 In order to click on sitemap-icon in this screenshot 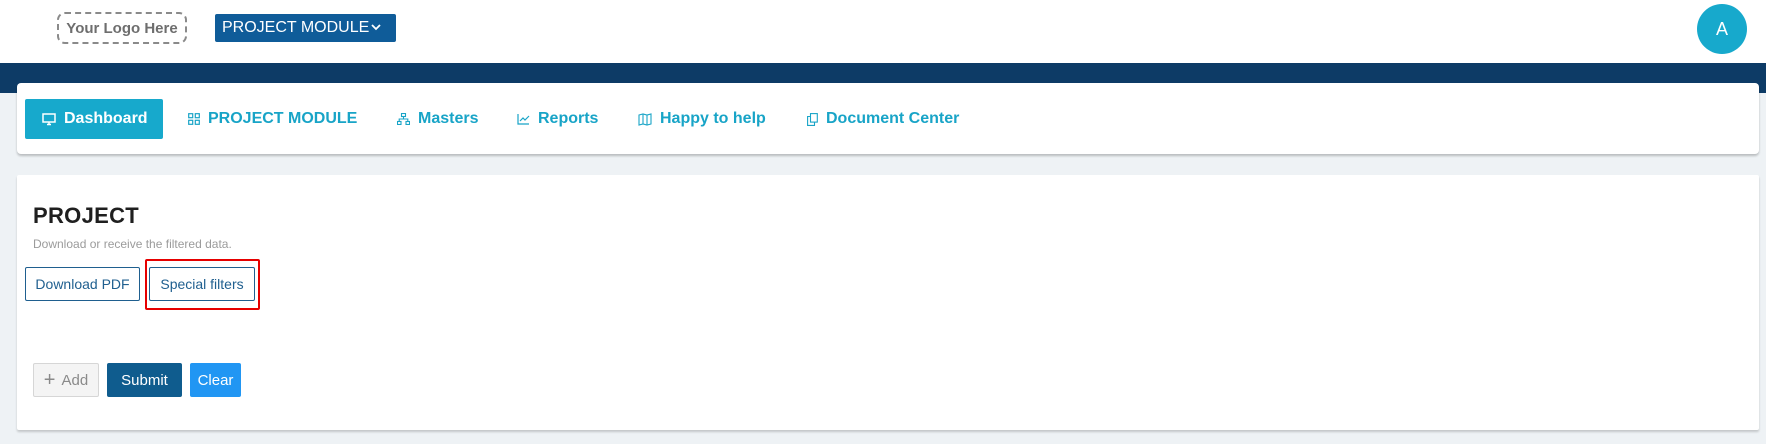, I will do `click(403, 119)`.